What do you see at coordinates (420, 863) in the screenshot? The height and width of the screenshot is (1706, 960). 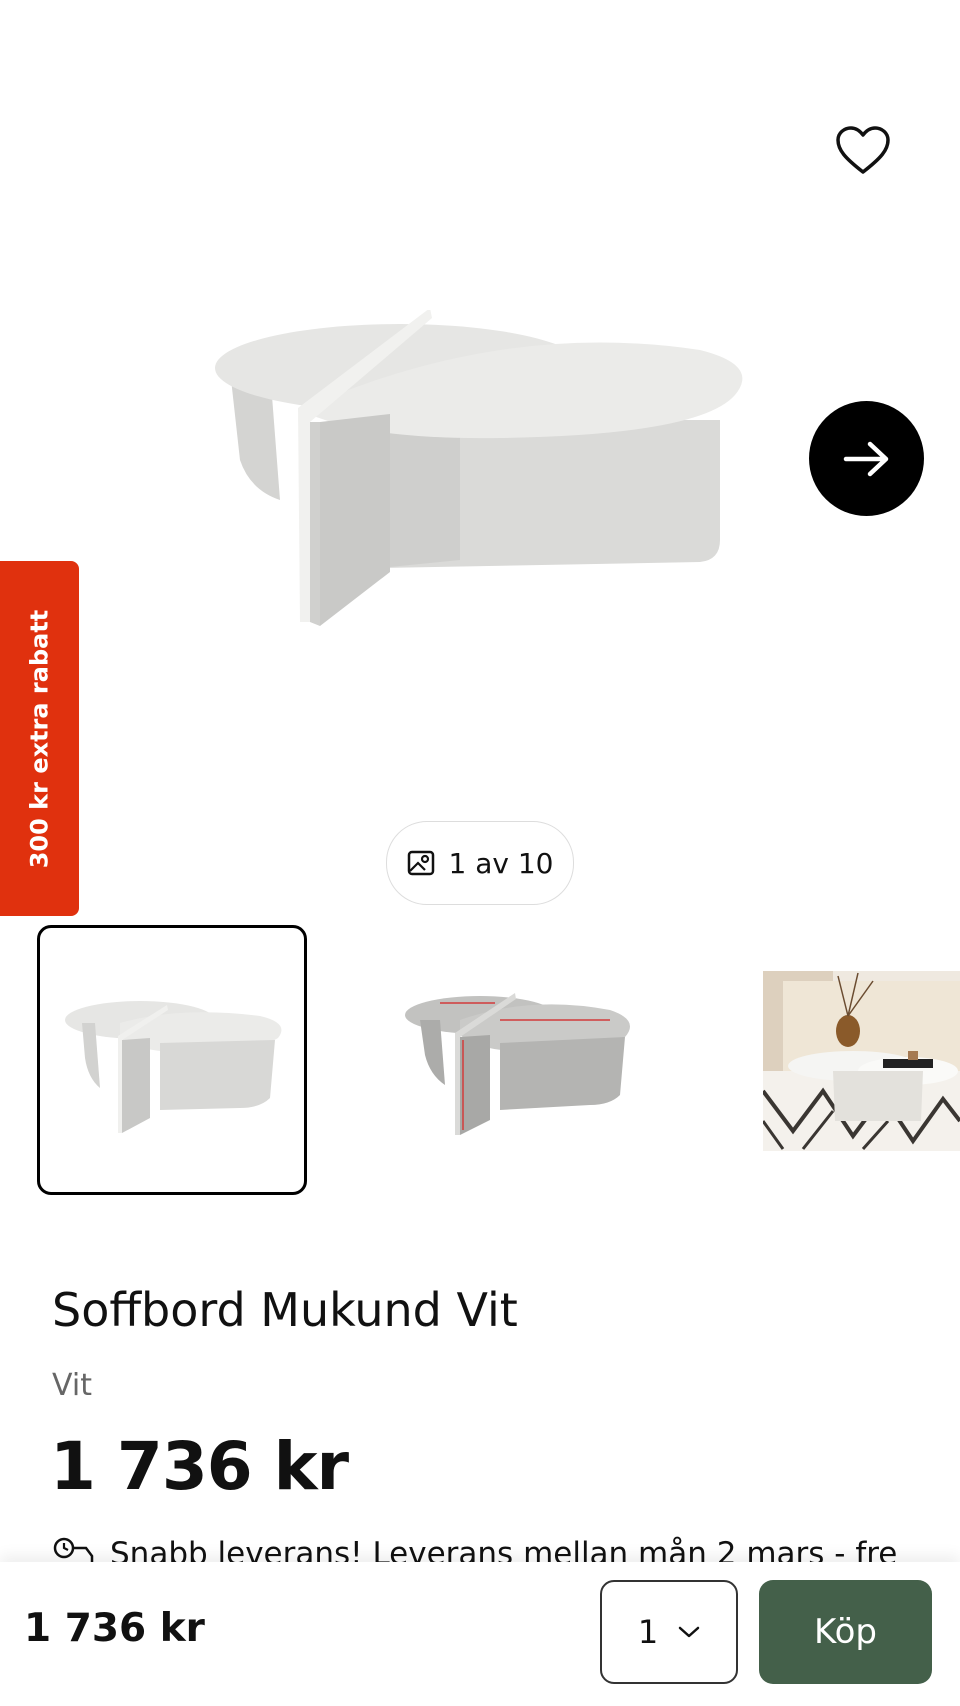 I see `image-icon` at bounding box center [420, 863].